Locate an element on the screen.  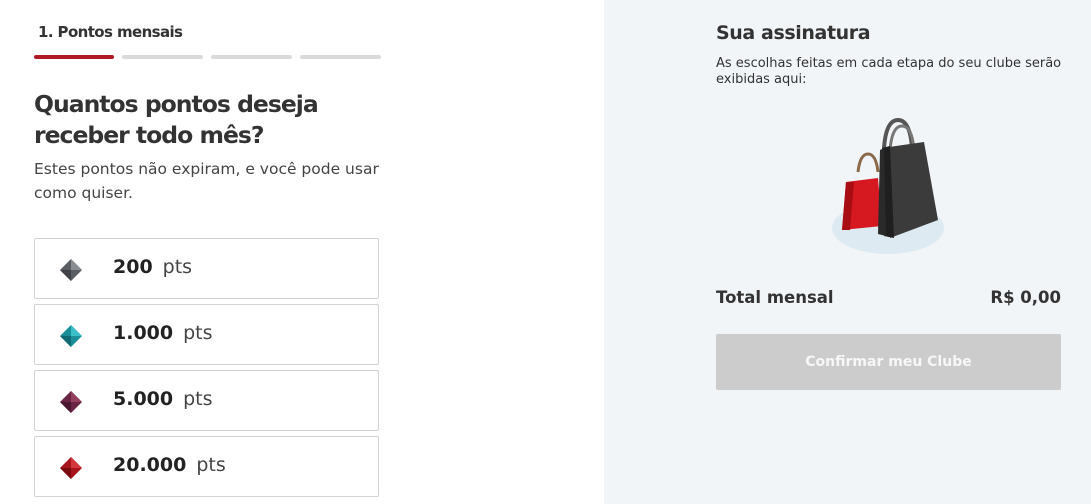
points-option-1000: 1.000 pts is located at coordinates (206, 334).